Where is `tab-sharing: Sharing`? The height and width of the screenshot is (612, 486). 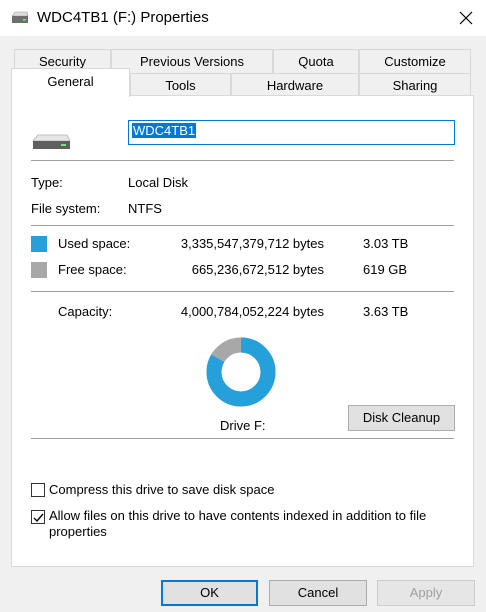 tab-sharing: Sharing is located at coordinates (415, 85).